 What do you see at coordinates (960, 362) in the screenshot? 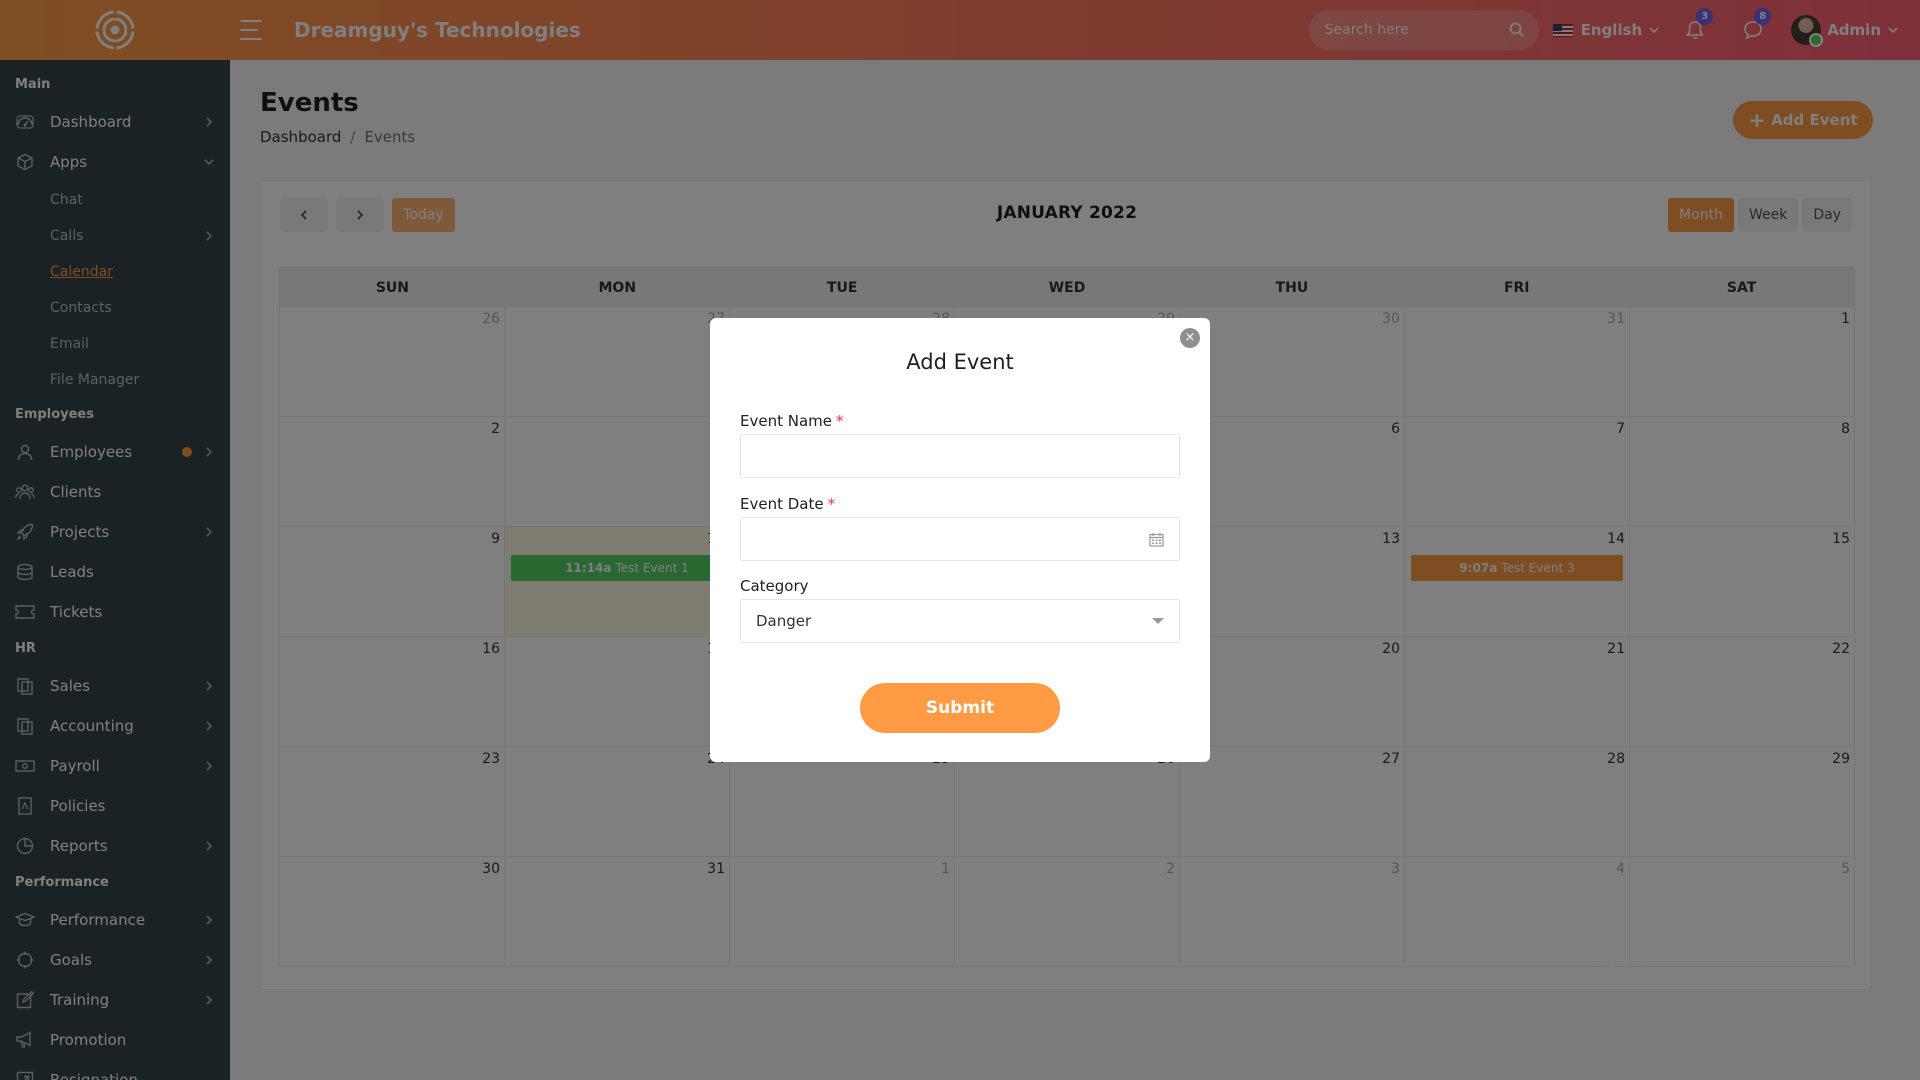
I see `modal-title: Add Event` at bounding box center [960, 362].